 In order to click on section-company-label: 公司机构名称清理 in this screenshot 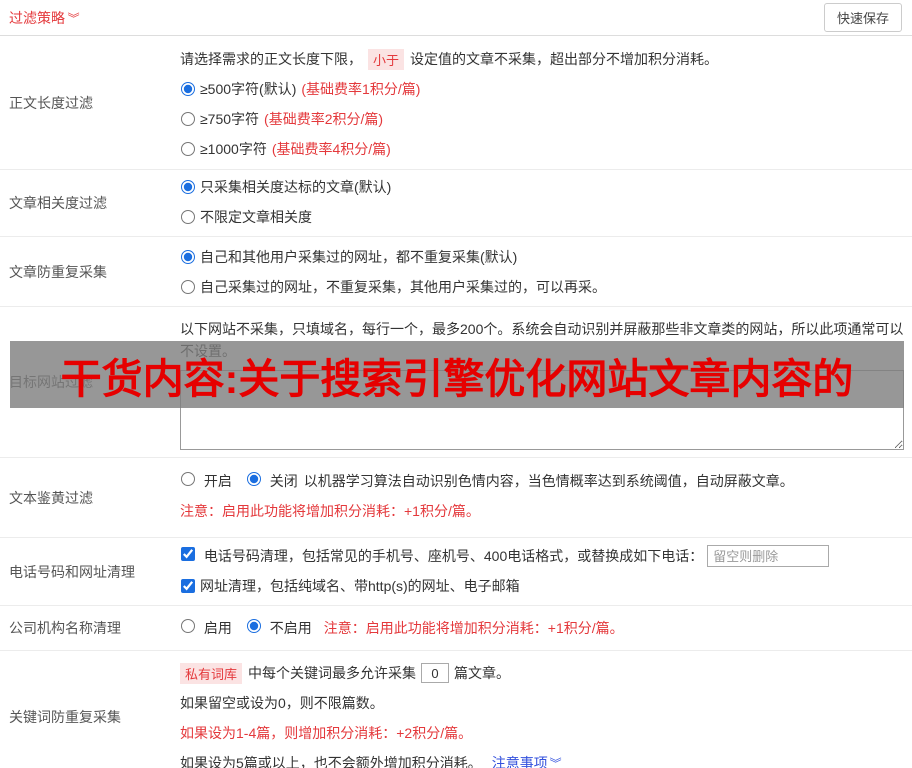, I will do `click(65, 628)`.